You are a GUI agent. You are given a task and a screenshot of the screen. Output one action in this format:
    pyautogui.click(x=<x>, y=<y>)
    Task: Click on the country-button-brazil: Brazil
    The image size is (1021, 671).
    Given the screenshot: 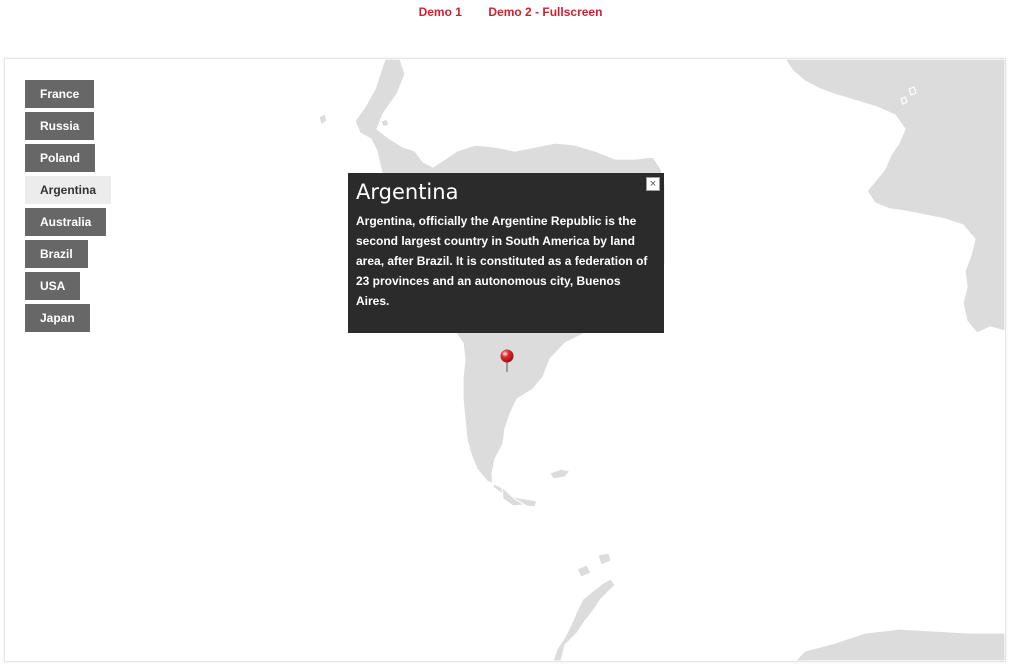 What is the action you would take?
    pyautogui.click(x=56, y=254)
    